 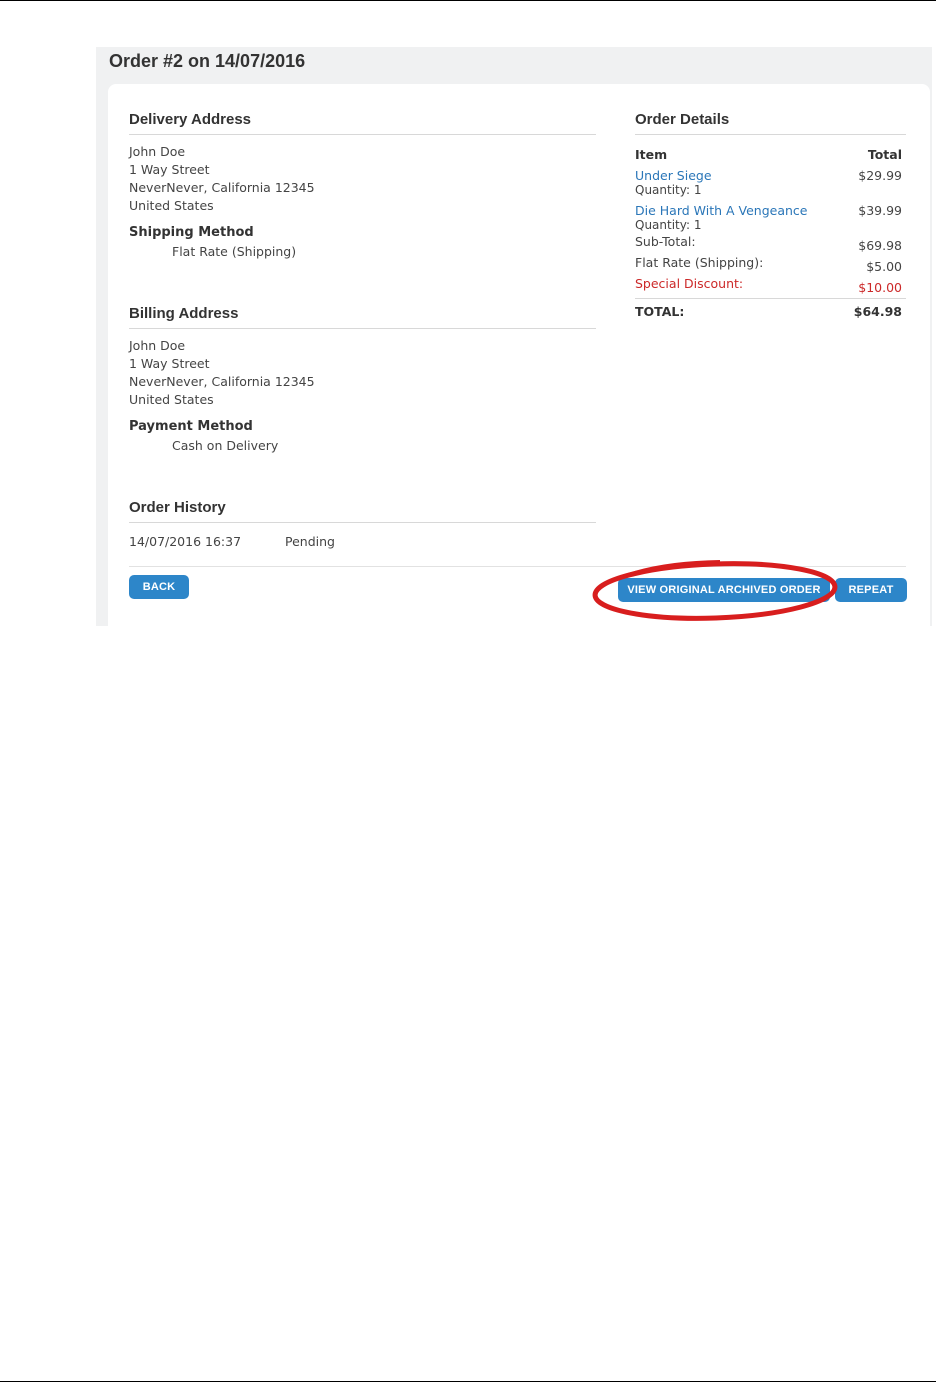 I want to click on total-label: TOTAL:, so click(x=660, y=311).